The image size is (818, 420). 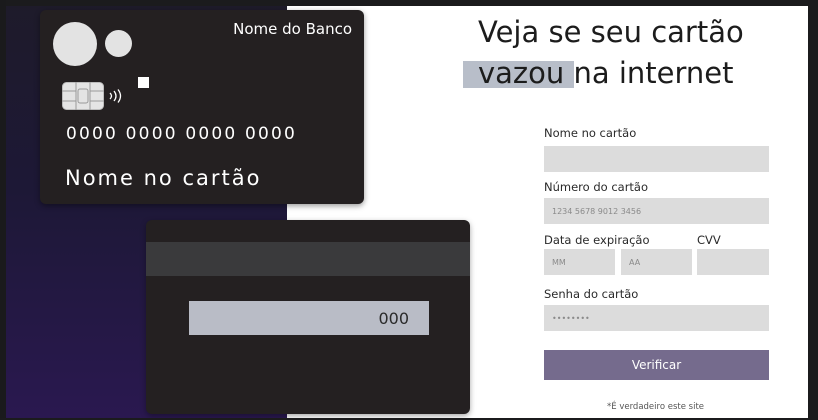 I want to click on card-password-input, so click(x=656, y=318).